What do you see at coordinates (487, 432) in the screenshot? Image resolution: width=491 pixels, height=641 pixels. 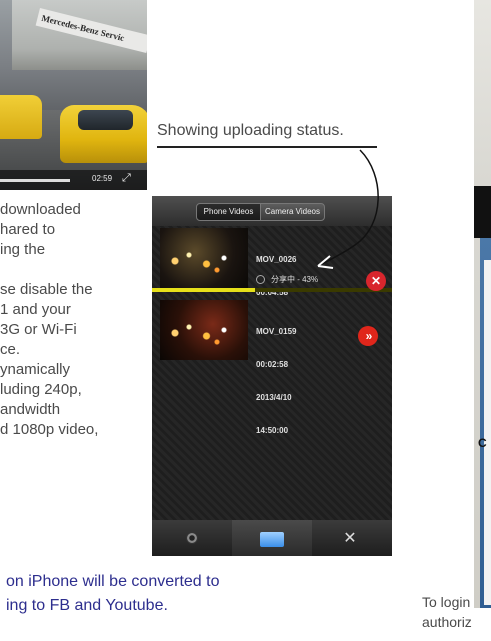 I see `right-white-panel` at bounding box center [487, 432].